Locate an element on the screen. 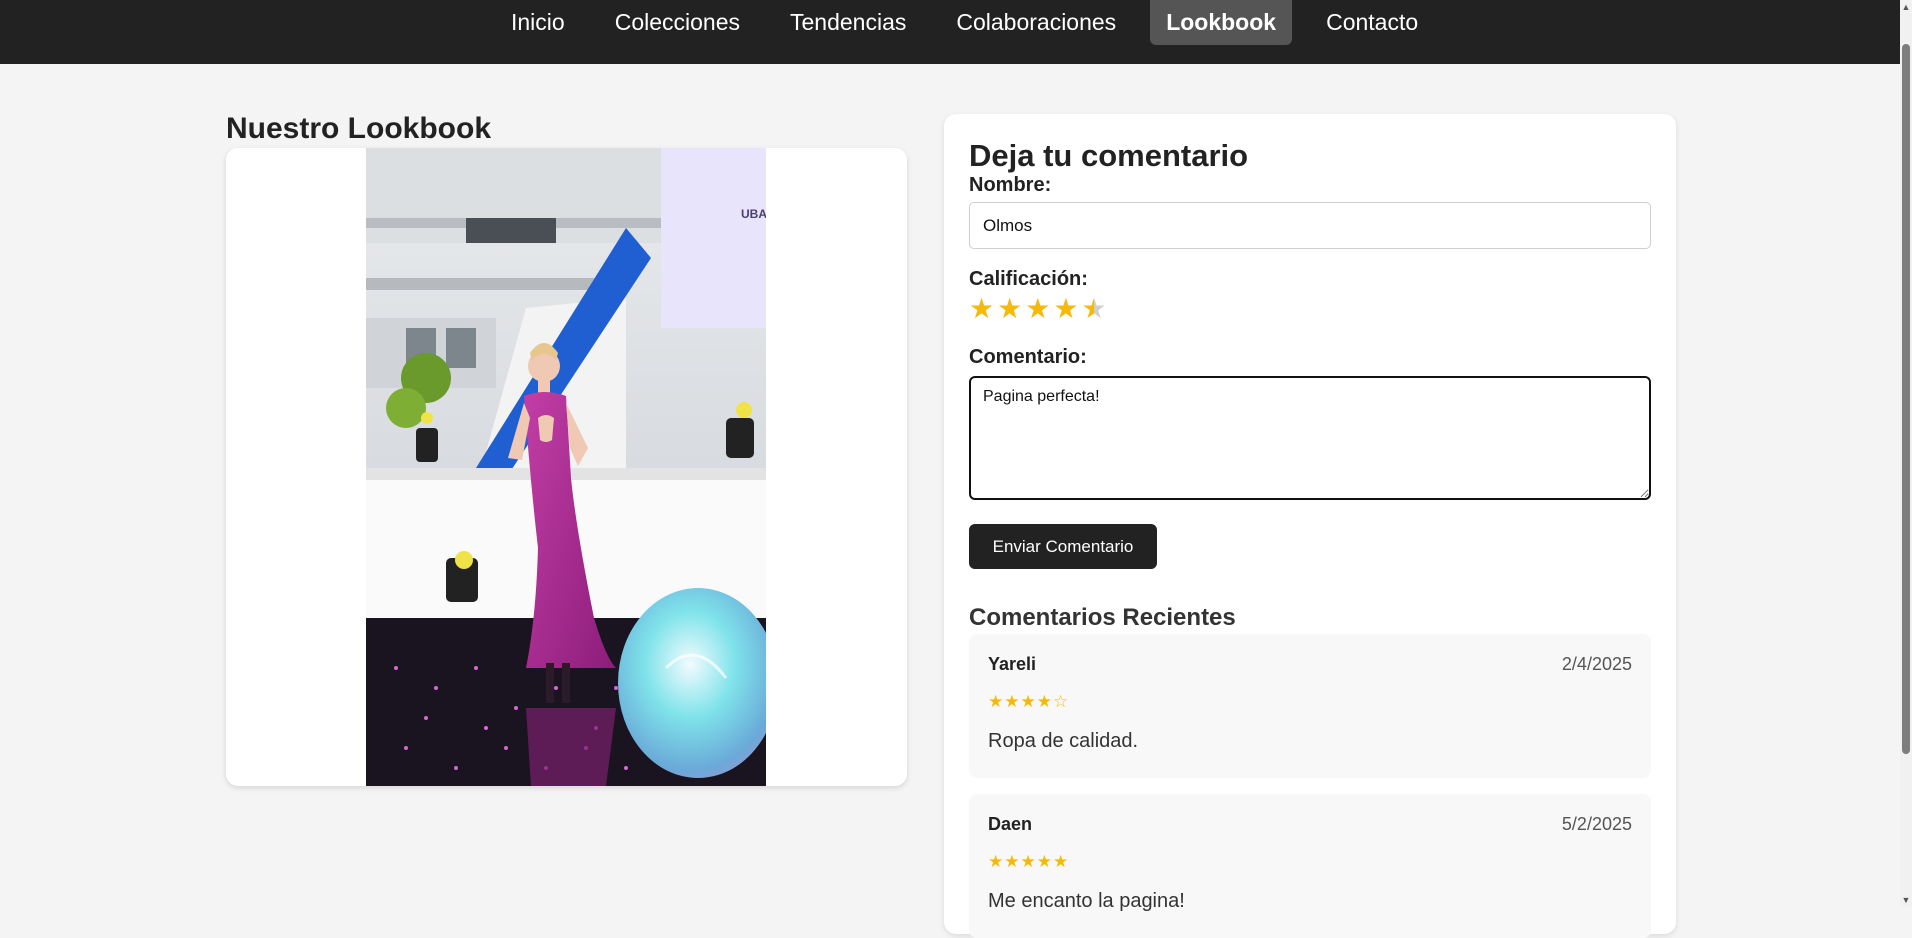 The height and width of the screenshot is (938, 1912). submit-comment-button: Enviar Comentario is located at coordinates (1063, 546).